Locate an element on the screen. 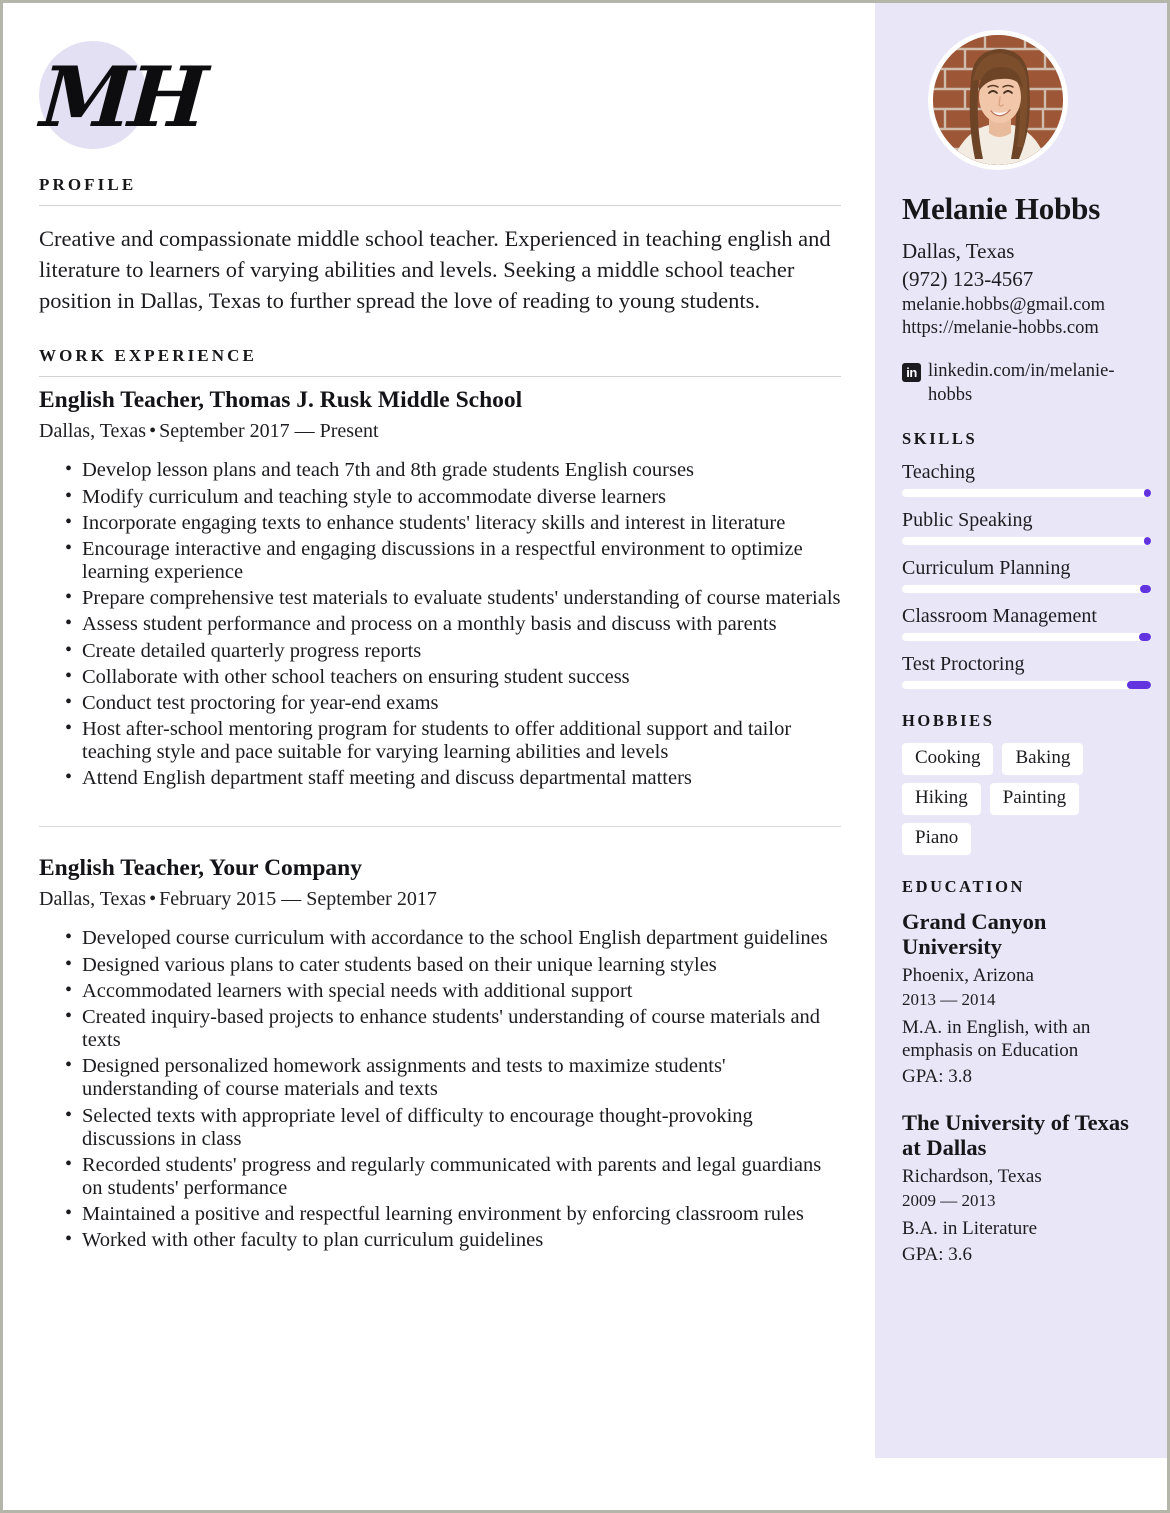 The height and width of the screenshot is (1513, 1170). education-degree: B.A. in Literature is located at coordinates (970, 1229).